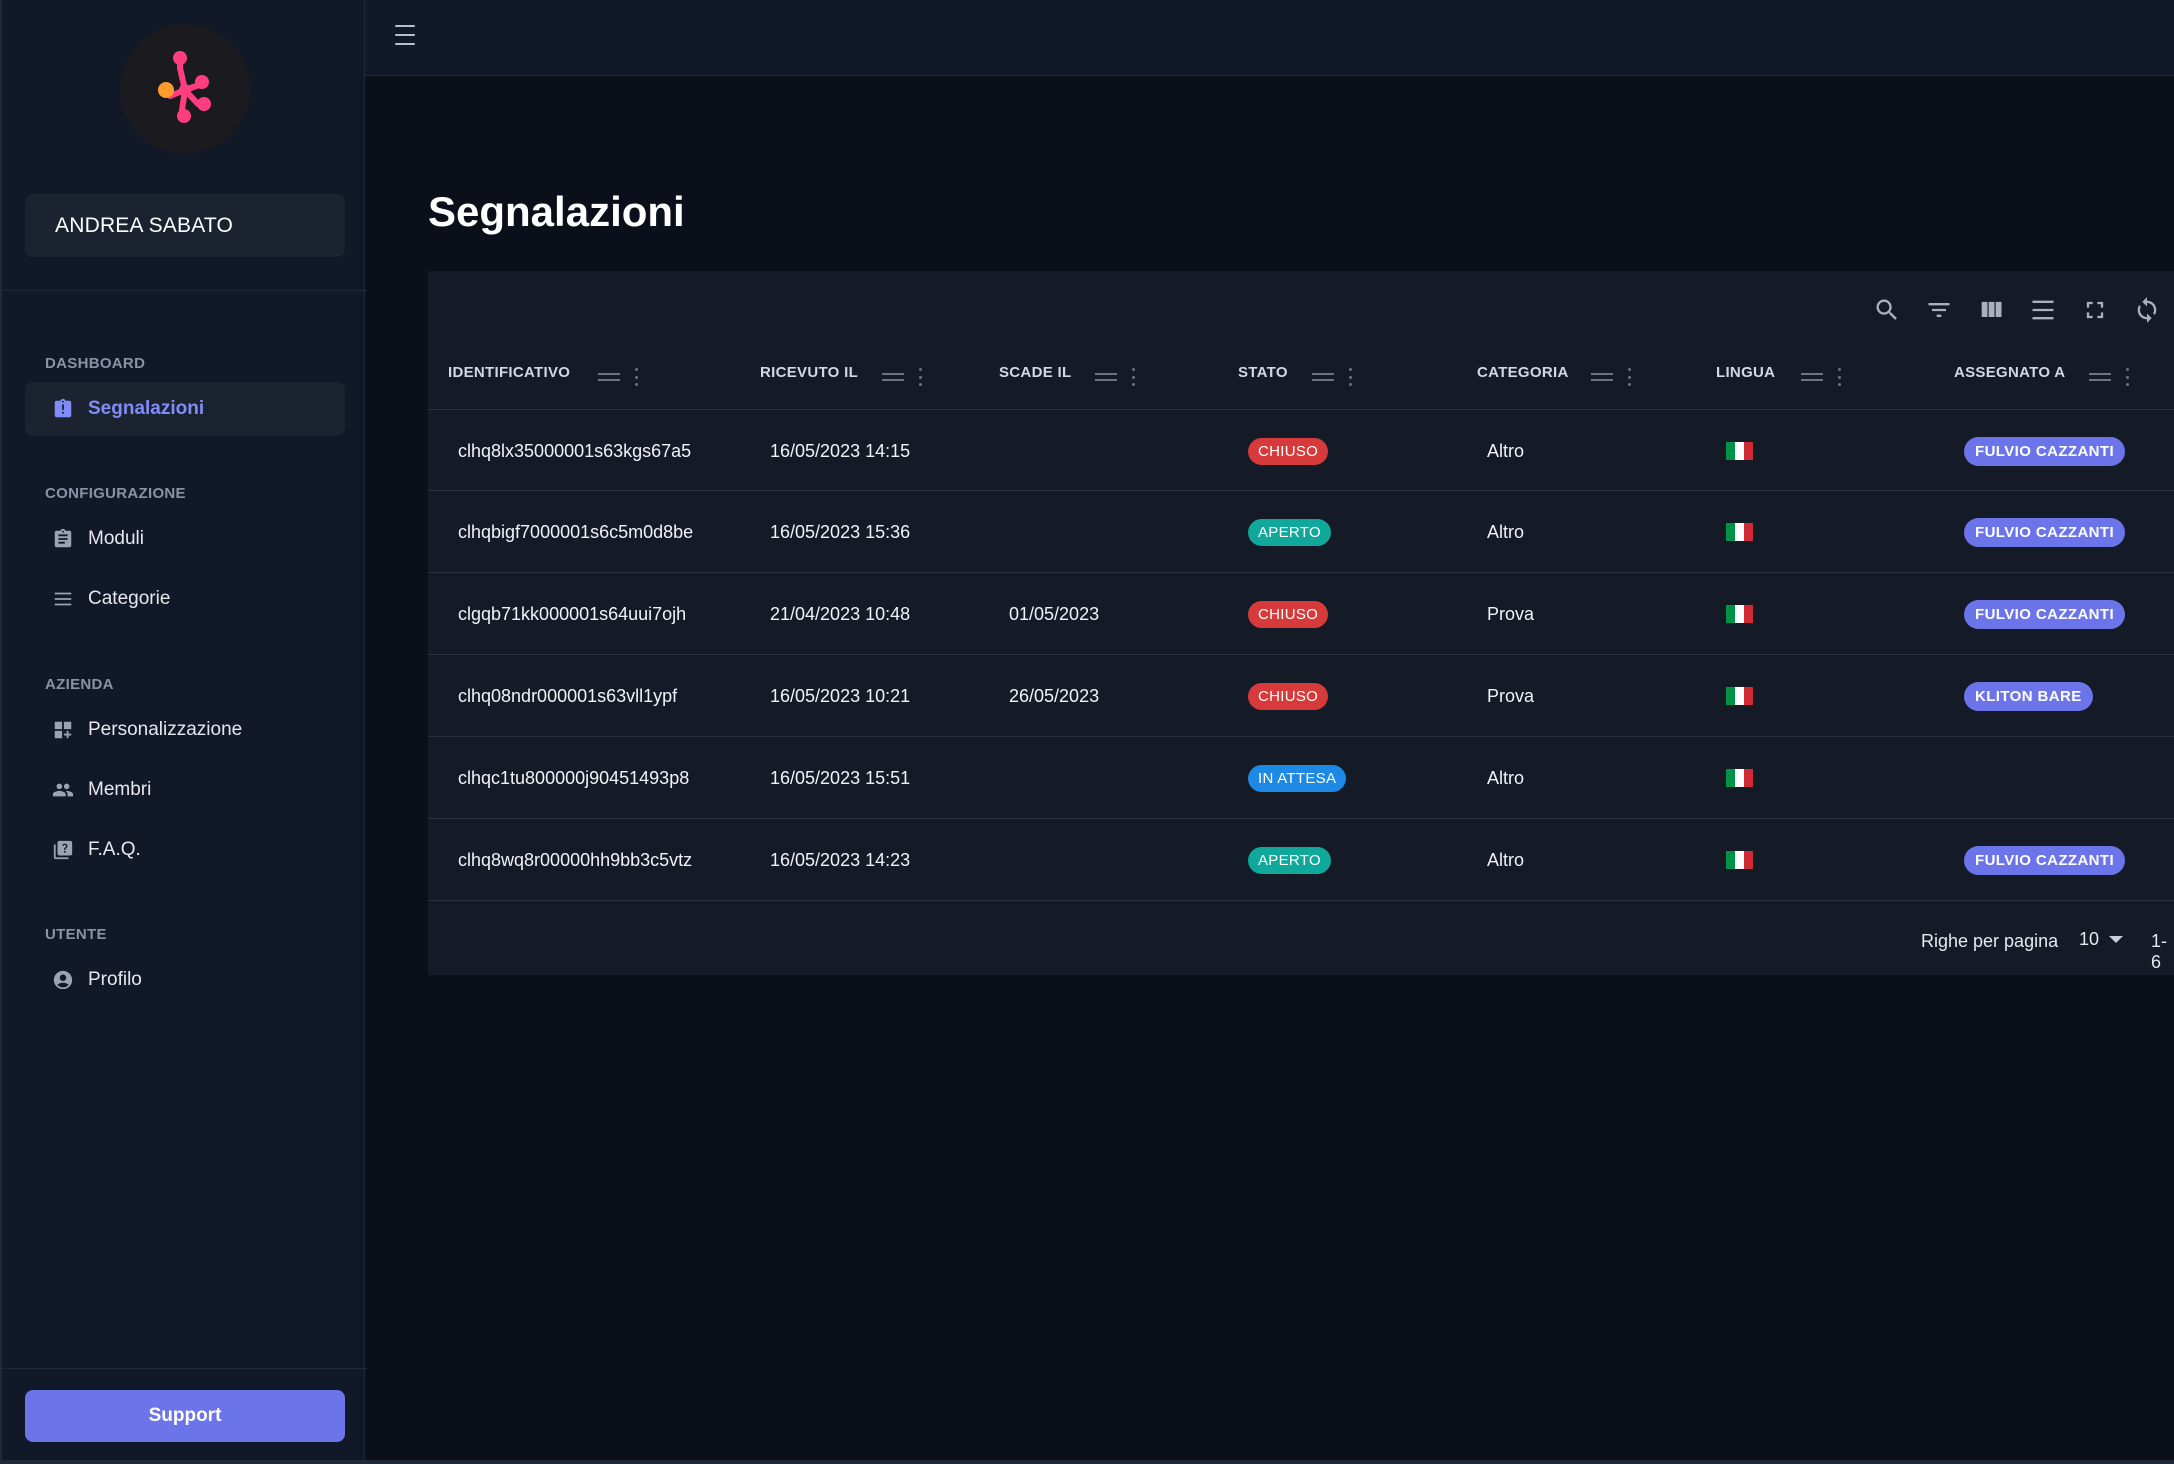 The height and width of the screenshot is (1464, 2174). I want to click on clipboard-list-icon, so click(63, 539).